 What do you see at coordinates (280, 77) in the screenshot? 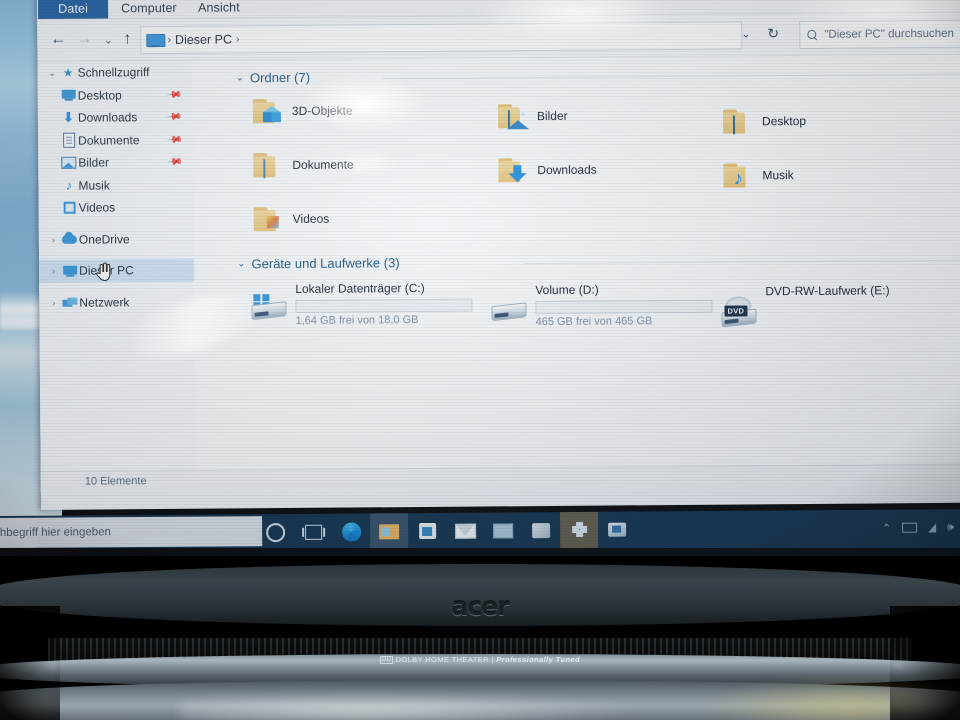
I see `group-header-label: Ordner (7)` at bounding box center [280, 77].